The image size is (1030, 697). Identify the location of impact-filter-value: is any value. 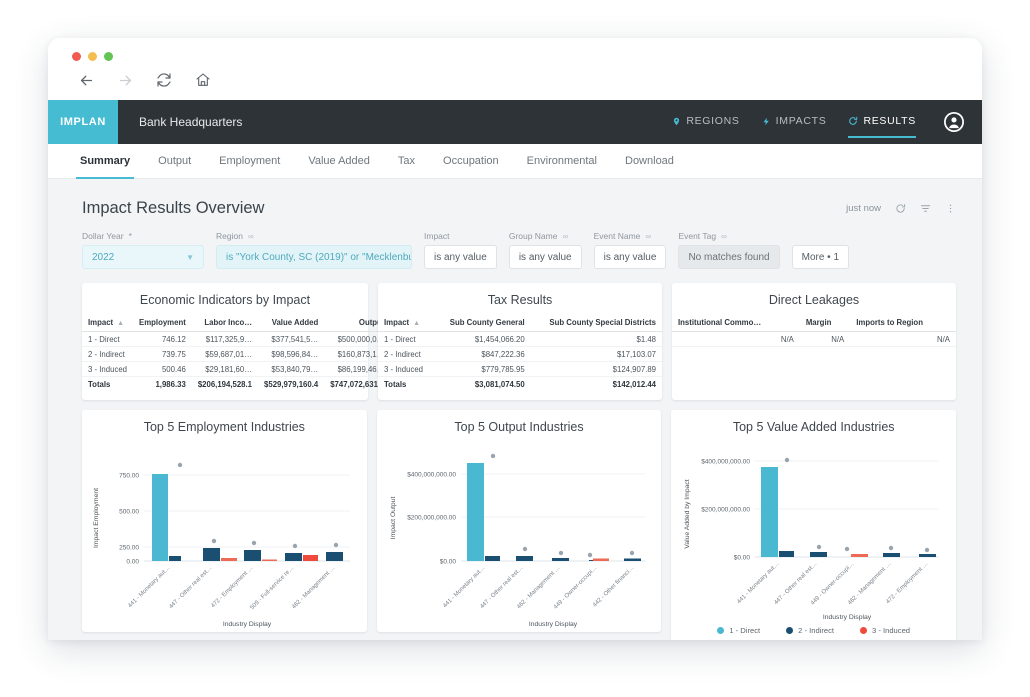
(460, 257).